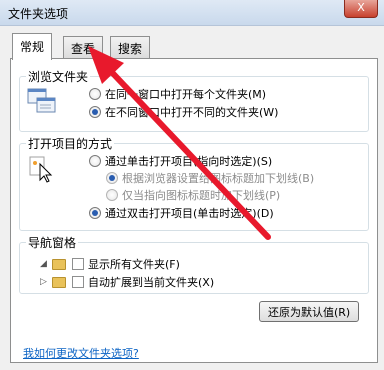 This screenshot has width=384, height=370. Describe the element at coordinates (83, 47) in the screenshot. I see `tab-view: 查看` at that location.